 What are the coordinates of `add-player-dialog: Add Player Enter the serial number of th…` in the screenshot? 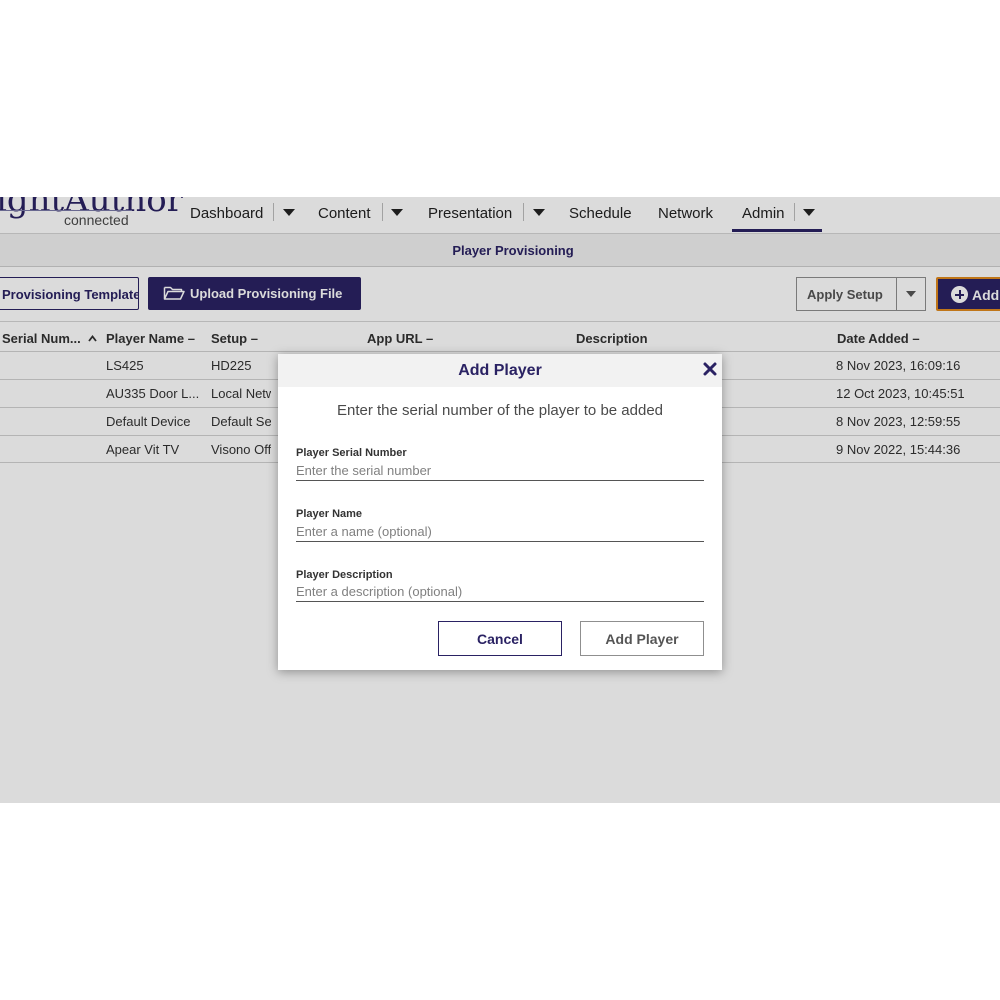 It's located at (500, 512).